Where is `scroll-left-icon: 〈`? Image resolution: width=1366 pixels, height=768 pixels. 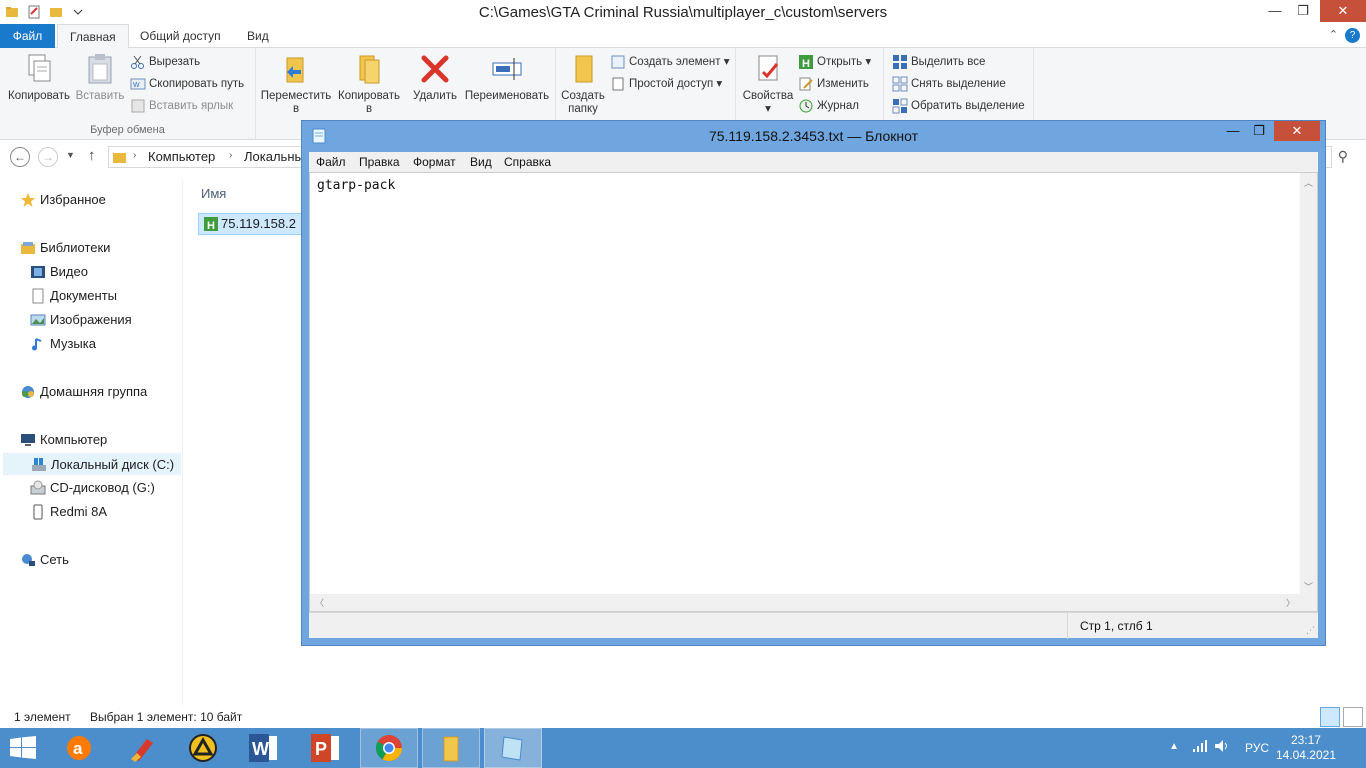 scroll-left-icon: 〈 is located at coordinates (319, 602).